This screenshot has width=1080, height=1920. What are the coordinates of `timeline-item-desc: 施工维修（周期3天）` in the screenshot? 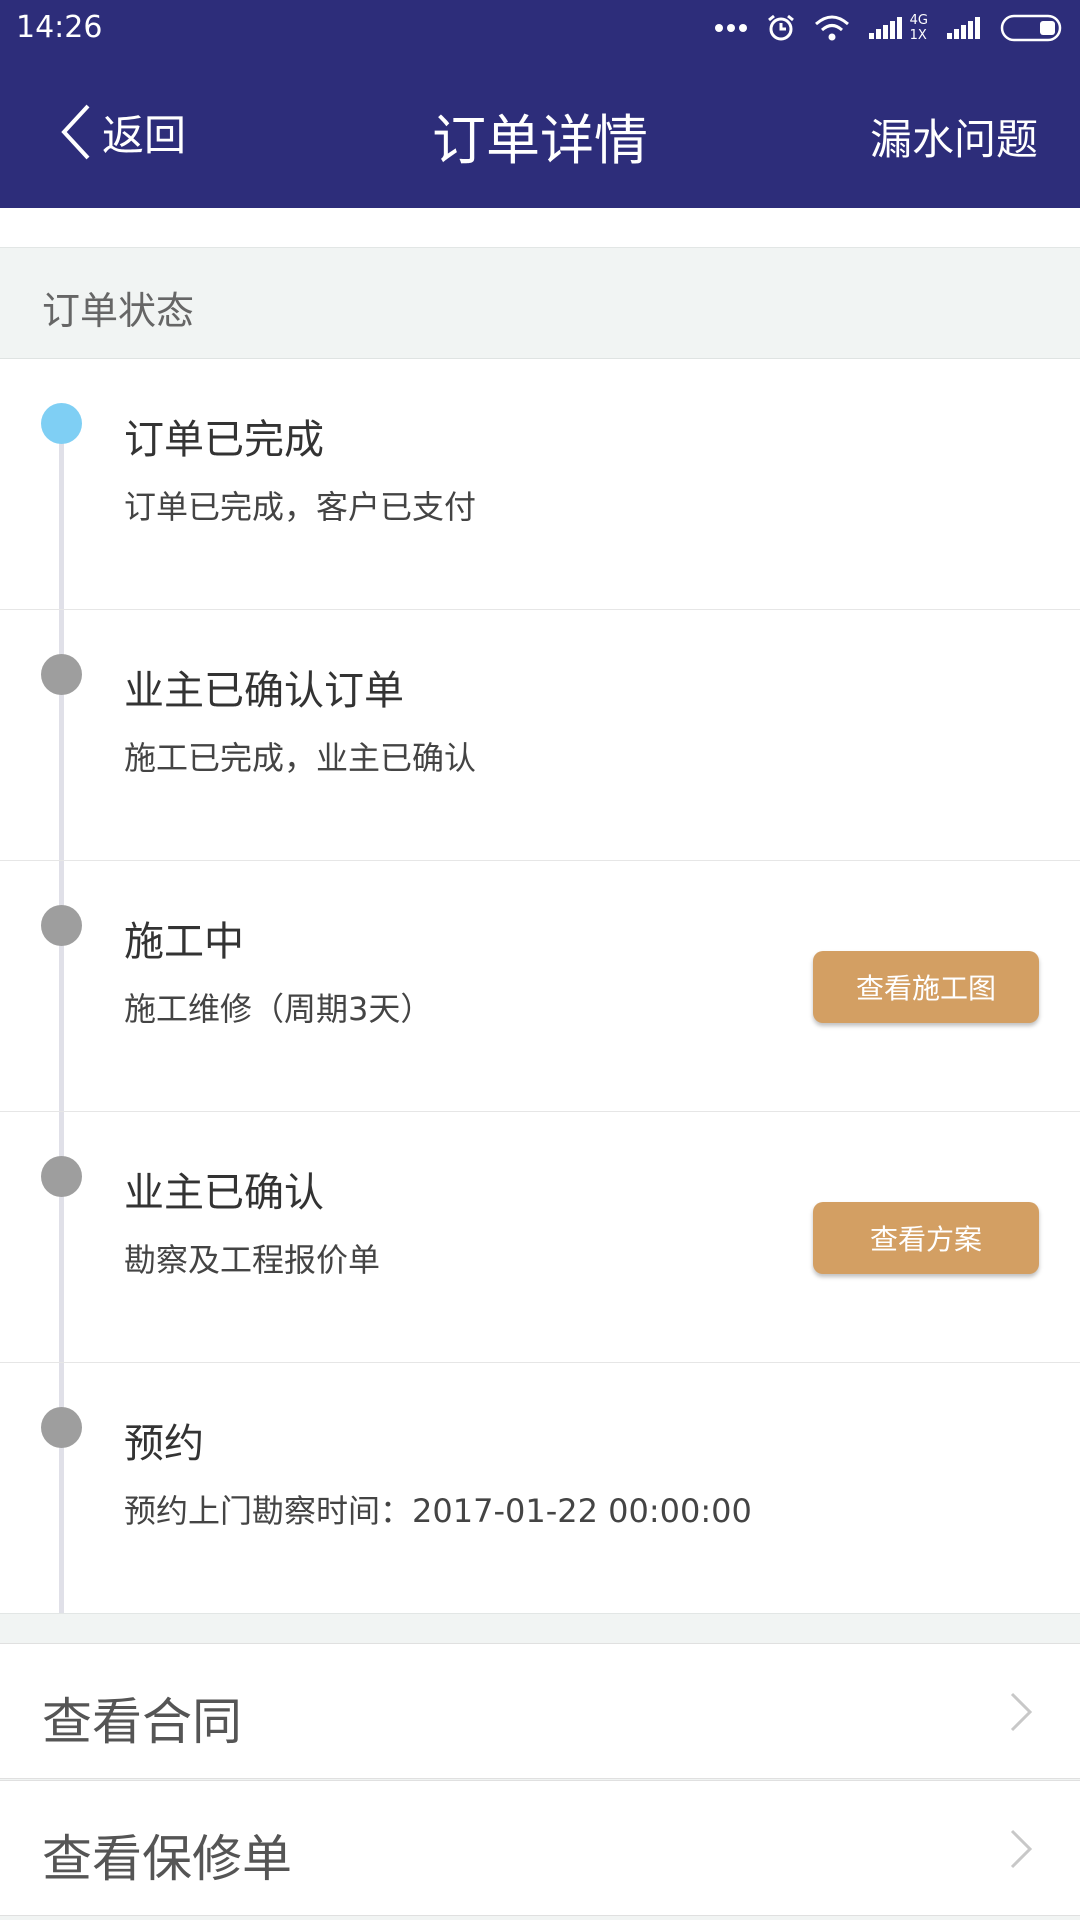 It's located at (278, 1009).